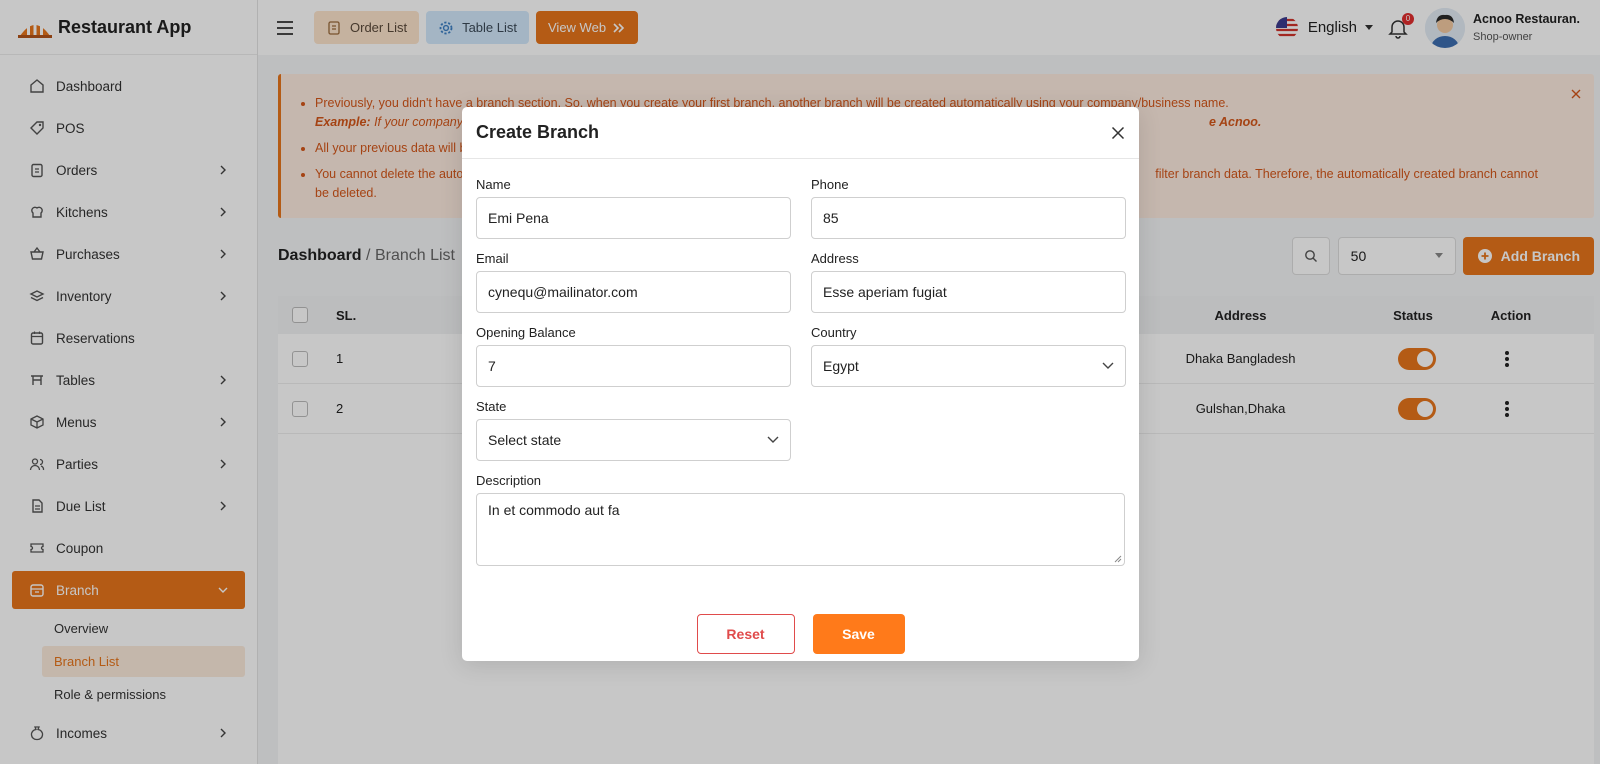  I want to click on description-field-group: Description In et commodo aut fa, so click(800, 519).